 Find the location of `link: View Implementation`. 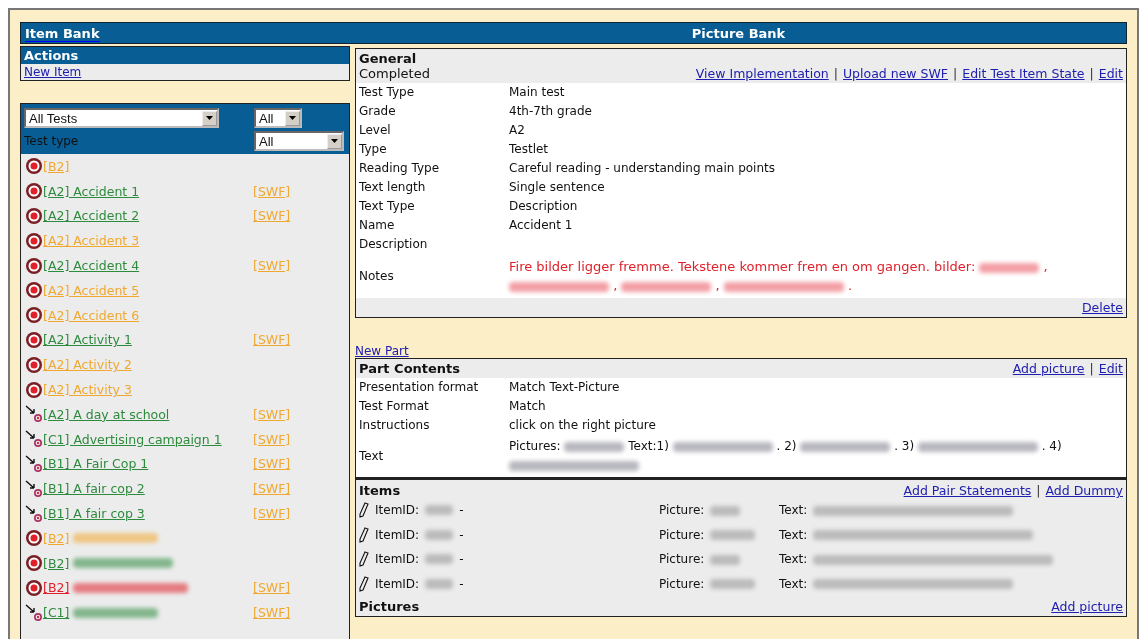

link: View Implementation is located at coordinates (762, 73).